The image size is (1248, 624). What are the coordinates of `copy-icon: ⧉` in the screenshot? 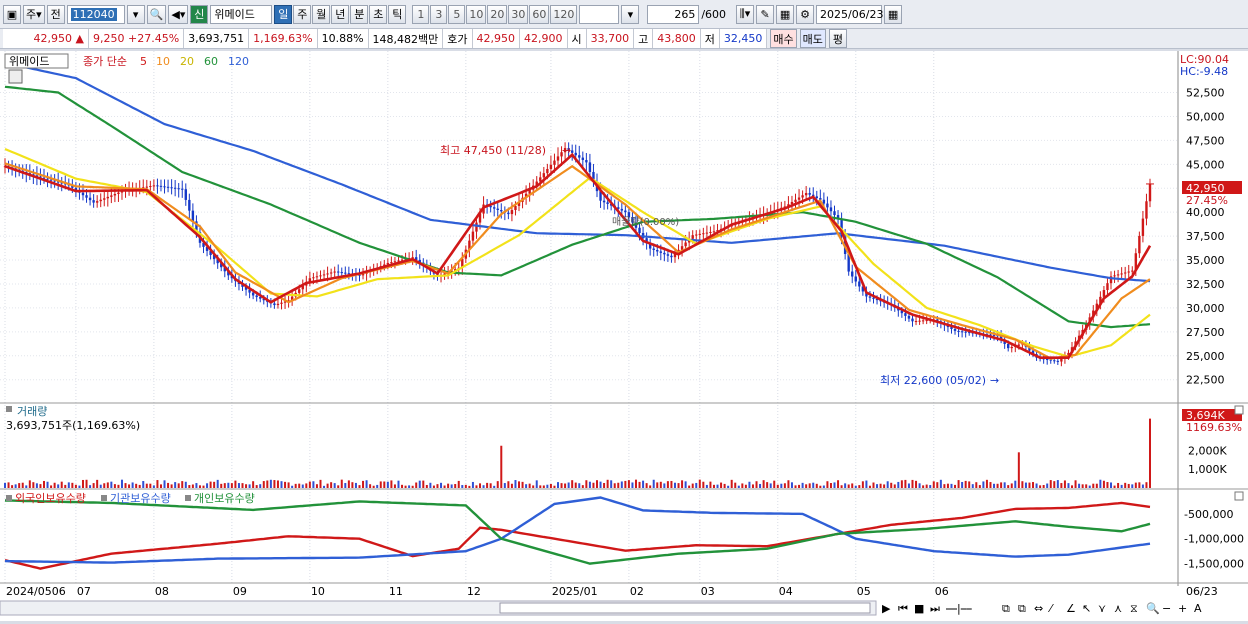 It's located at (1006, 608).